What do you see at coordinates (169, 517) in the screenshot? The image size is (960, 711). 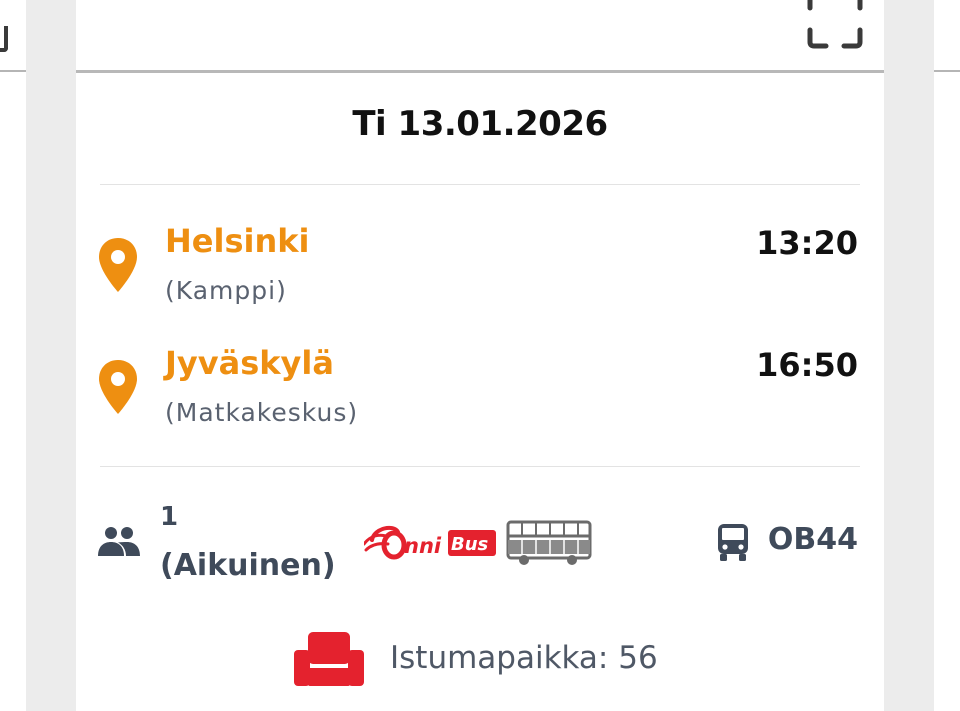 I see `passenger-count: 1` at bounding box center [169, 517].